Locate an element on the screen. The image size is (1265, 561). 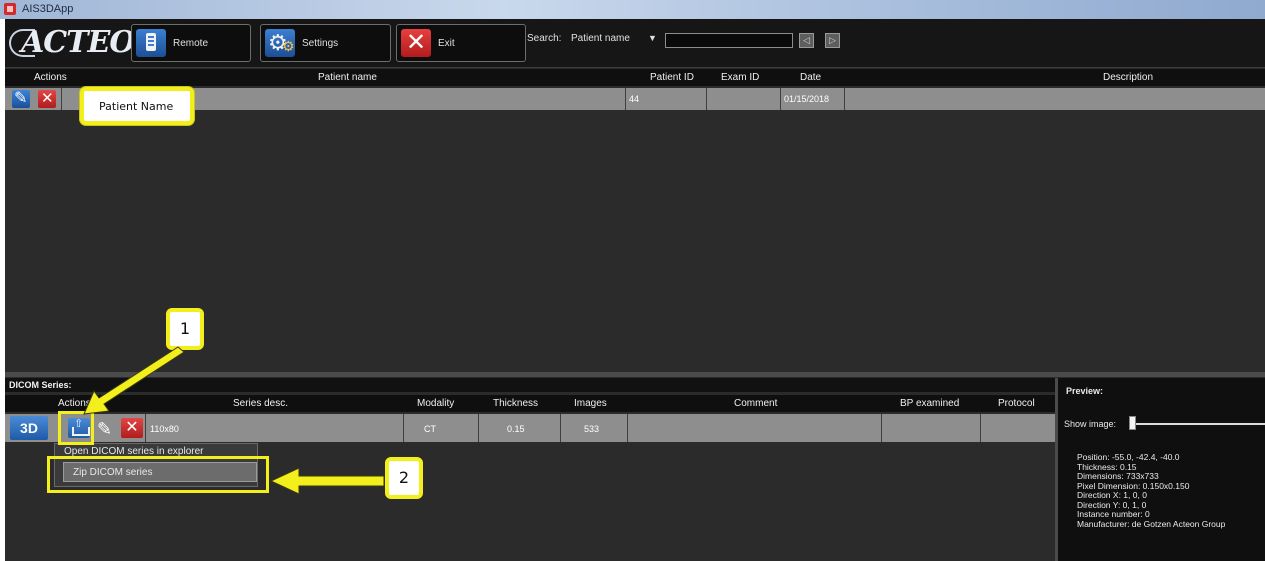
col-patient-name: Patient name is located at coordinates (347, 77).